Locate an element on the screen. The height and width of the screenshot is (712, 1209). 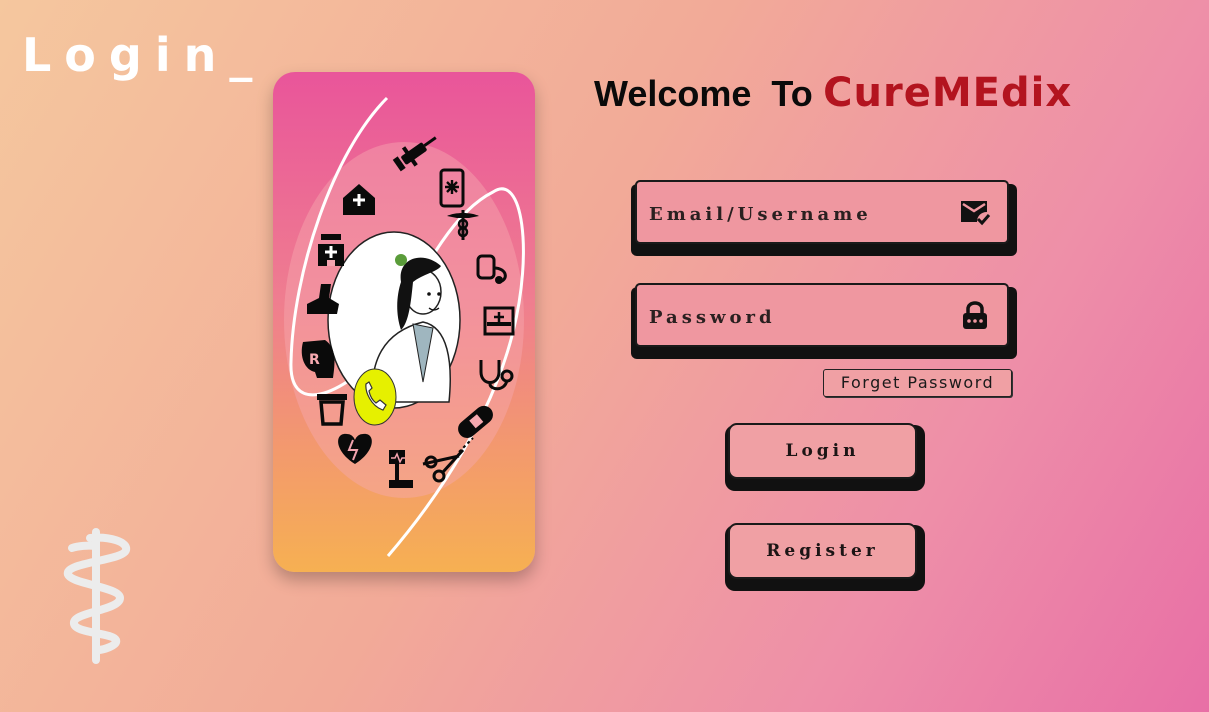
login-button: Login is located at coordinates (825, 457).